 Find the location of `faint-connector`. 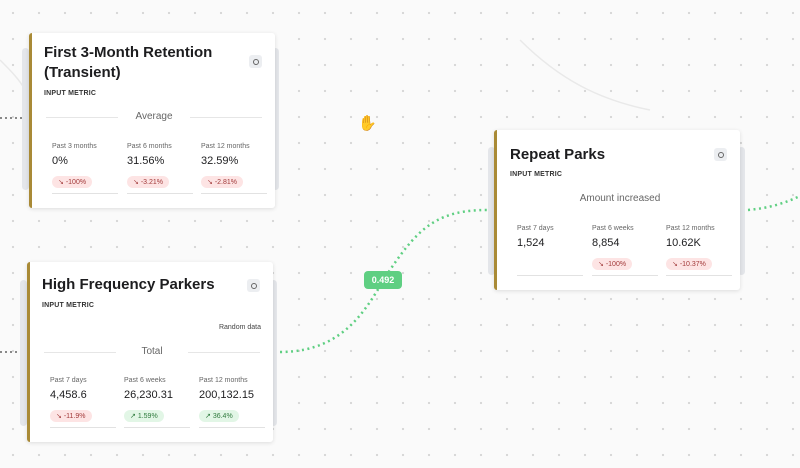

faint-connector is located at coordinates (585, 75).